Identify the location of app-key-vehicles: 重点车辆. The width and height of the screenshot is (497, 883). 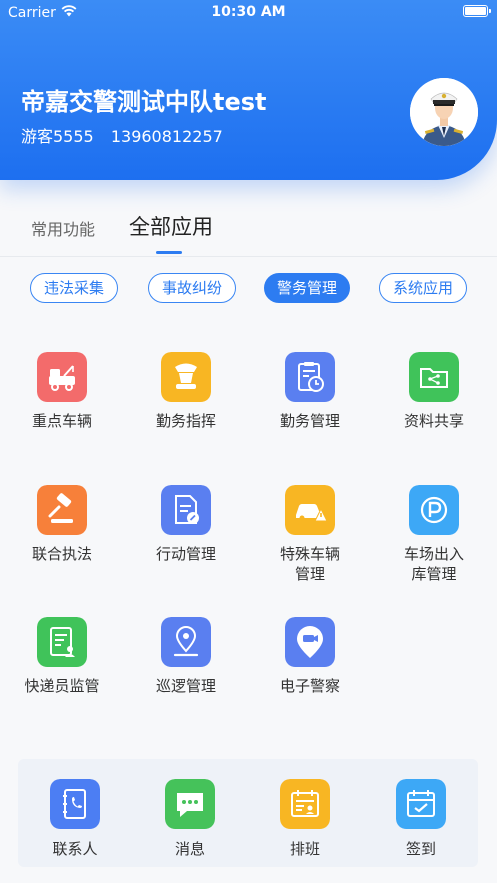
(62, 391).